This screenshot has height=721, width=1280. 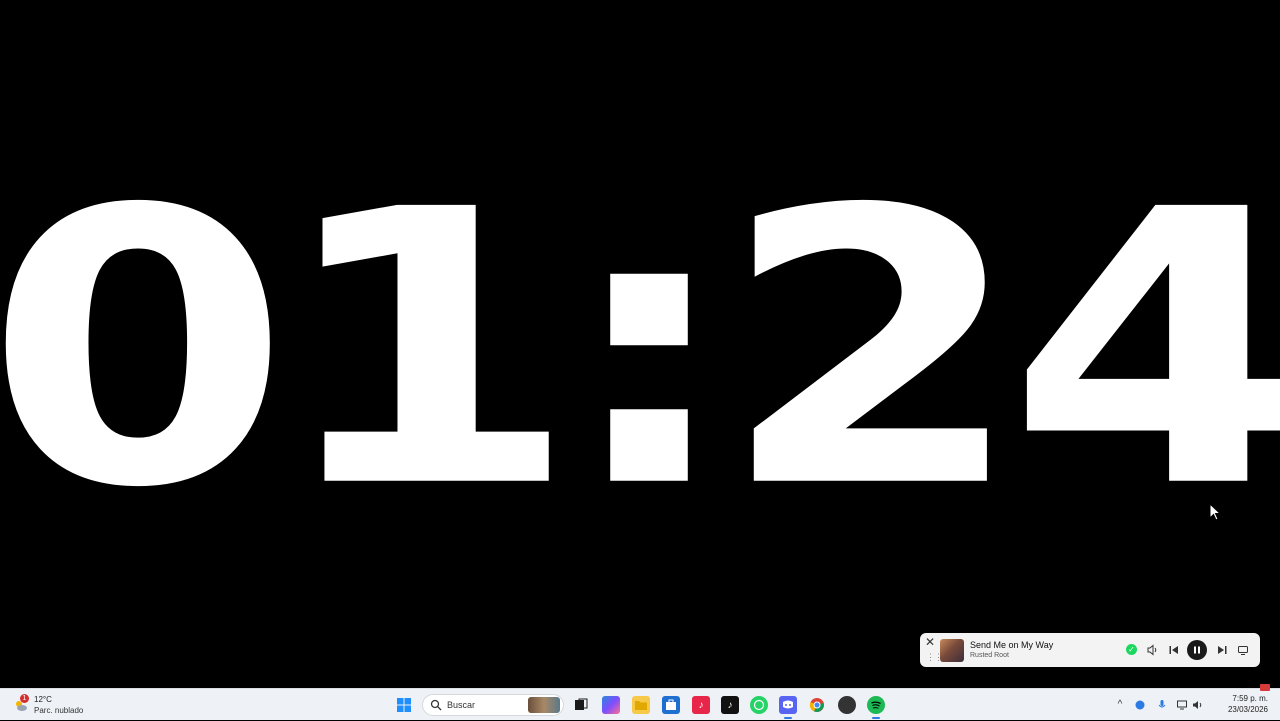 What do you see at coordinates (43, 699) in the screenshot?
I see `weather-temperature: 12°C` at bounding box center [43, 699].